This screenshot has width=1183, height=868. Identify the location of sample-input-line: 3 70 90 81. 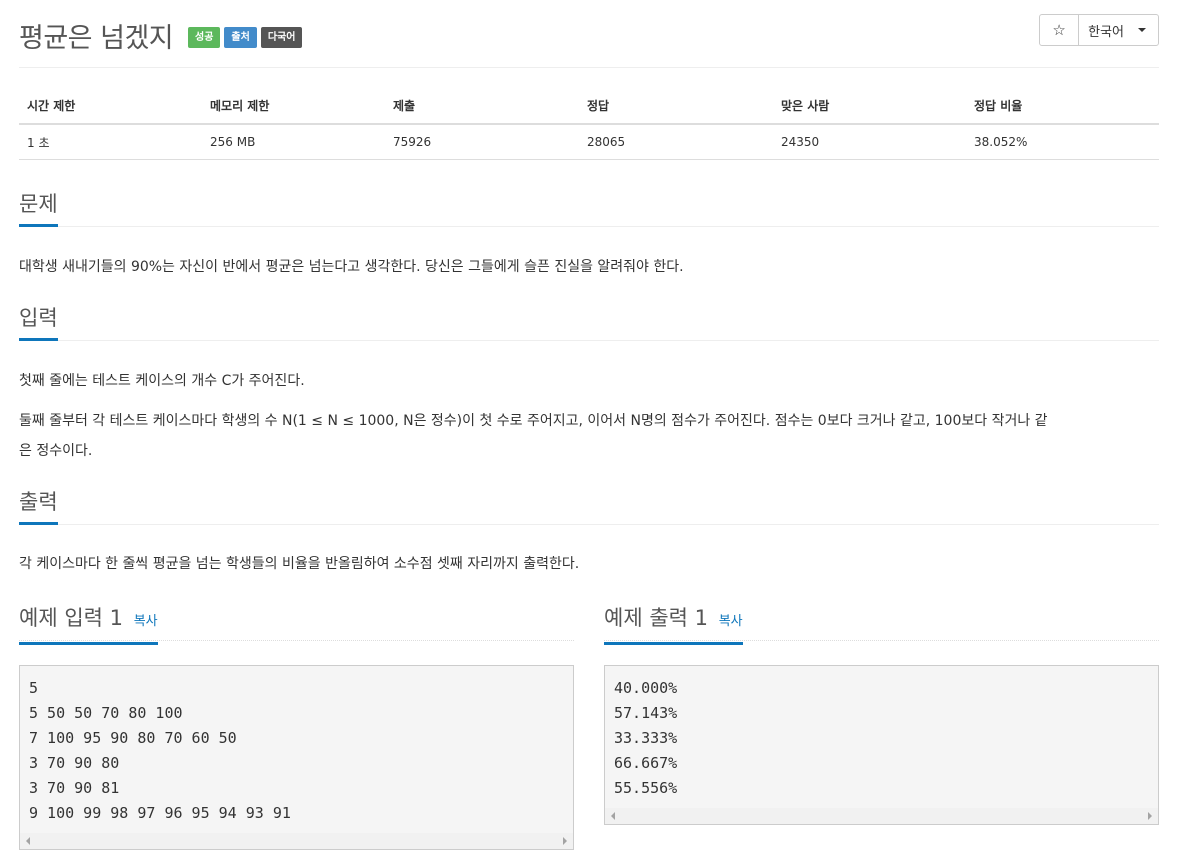
(74, 788).